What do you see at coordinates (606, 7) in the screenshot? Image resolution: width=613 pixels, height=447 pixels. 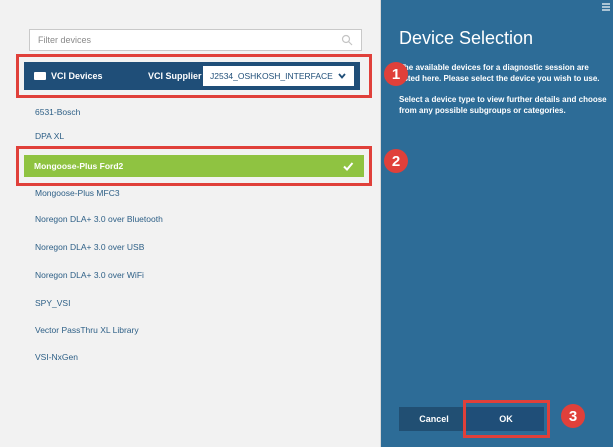 I see `menu-icon` at bounding box center [606, 7].